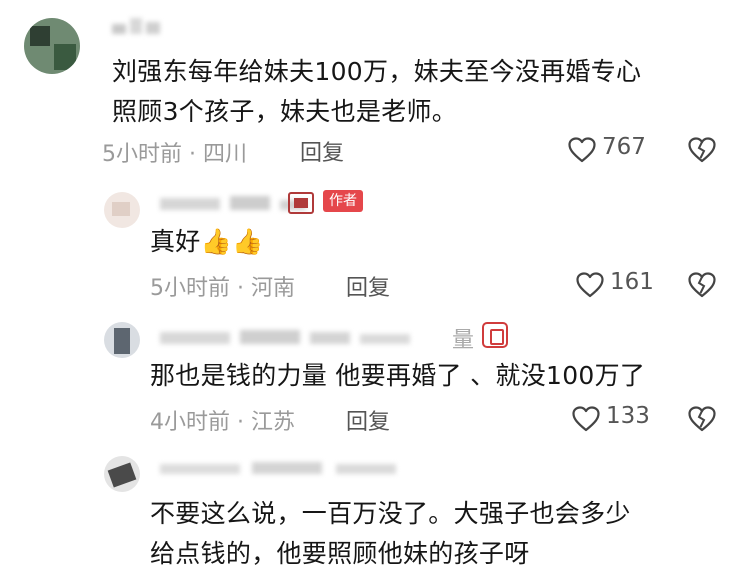 The image size is (747, 574). What do you see at coordinates (398, 375) in the screenshot?
I see `comment-text: 那也是钱的力量 他要再婚了 、就没100万了` at bounding box center [398, 375].